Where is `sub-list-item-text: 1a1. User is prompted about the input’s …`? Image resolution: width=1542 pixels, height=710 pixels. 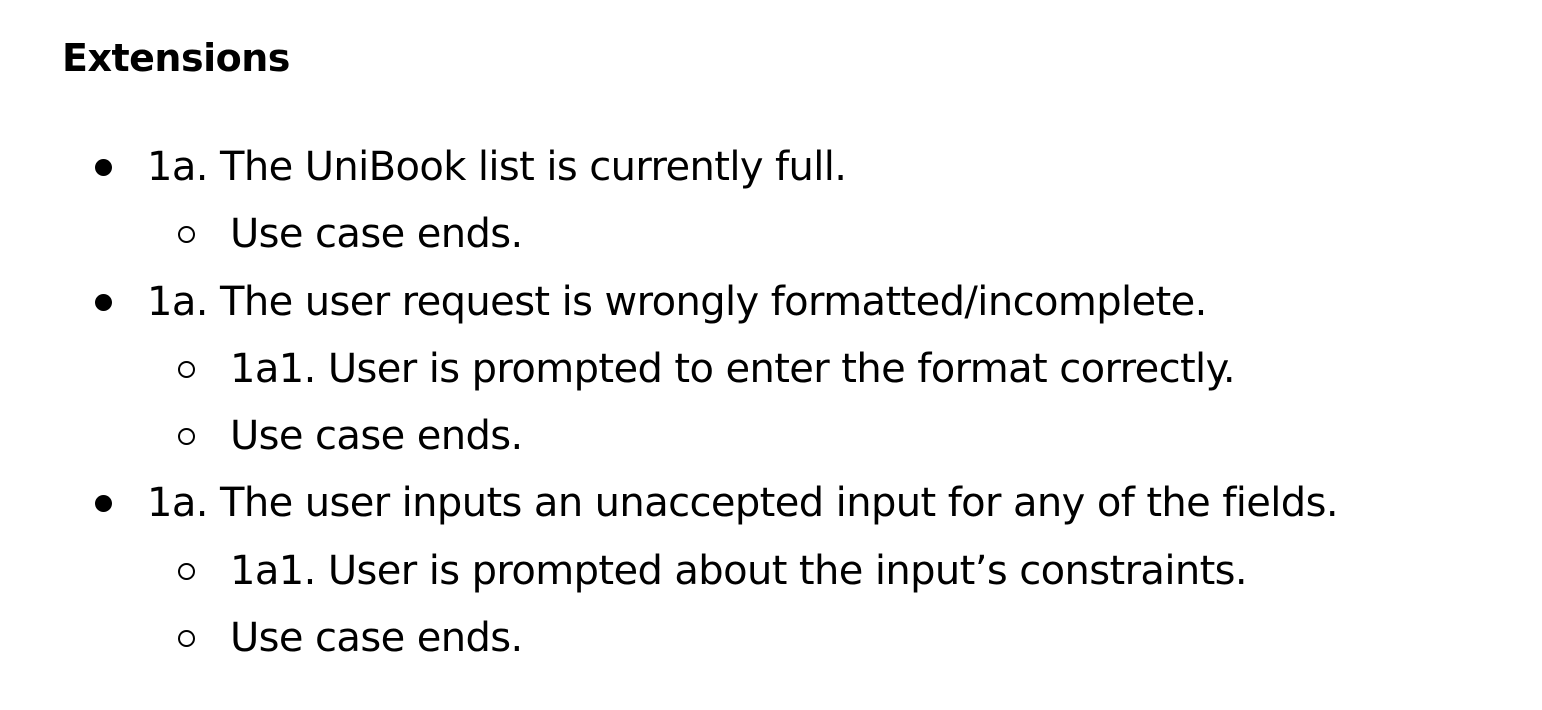 sub-list-item-text: 1a1. User is prompted about the input’s … is located at coordinates (739, 571).